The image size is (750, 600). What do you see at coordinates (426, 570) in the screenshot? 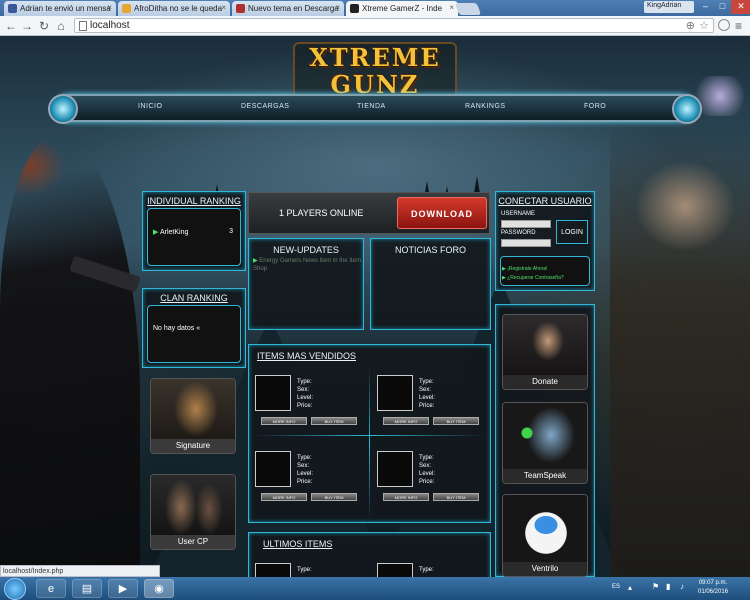
I see `item-stats: Type:` at bounding box center [426, 570].